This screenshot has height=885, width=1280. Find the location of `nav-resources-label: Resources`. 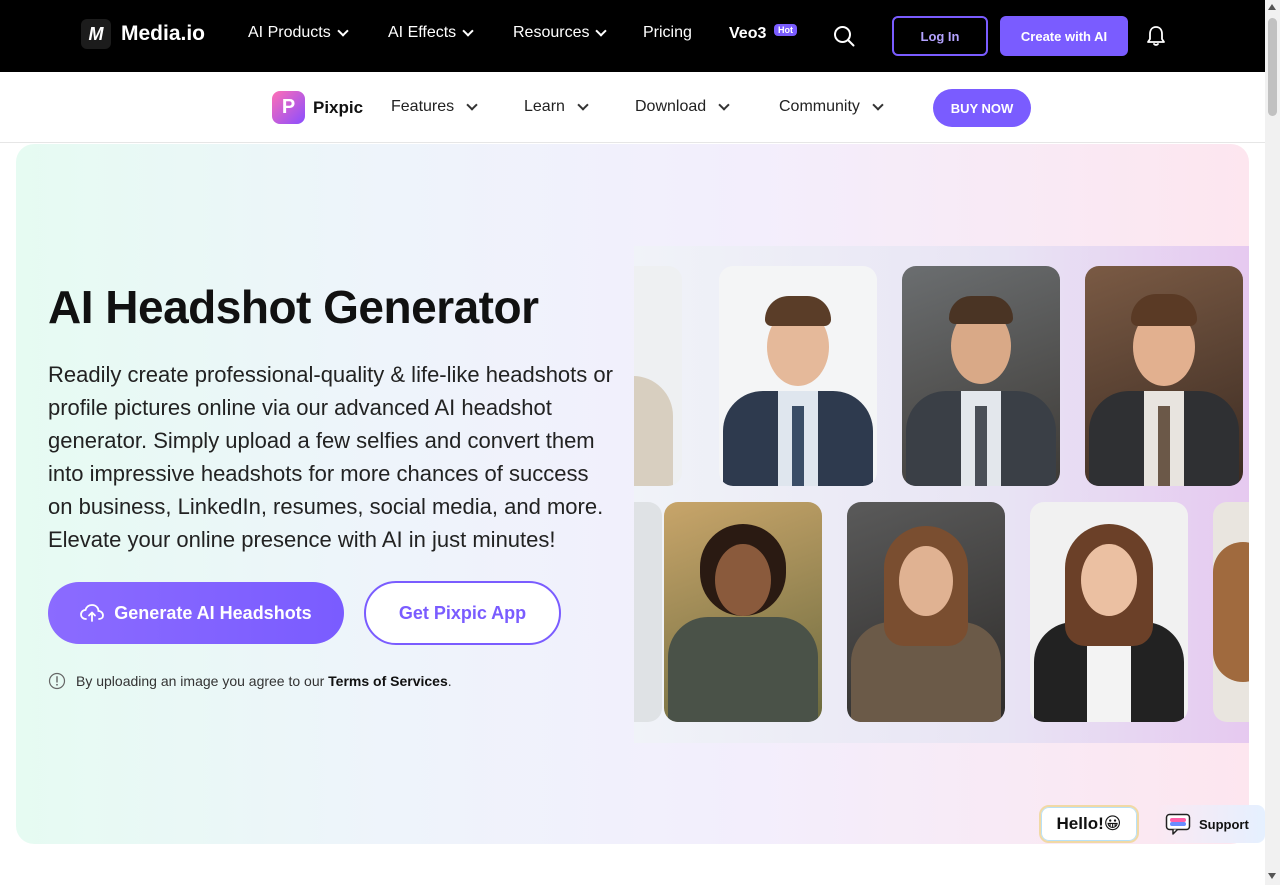

nav-resources-label: Resources is located at coordinates (551, 32).